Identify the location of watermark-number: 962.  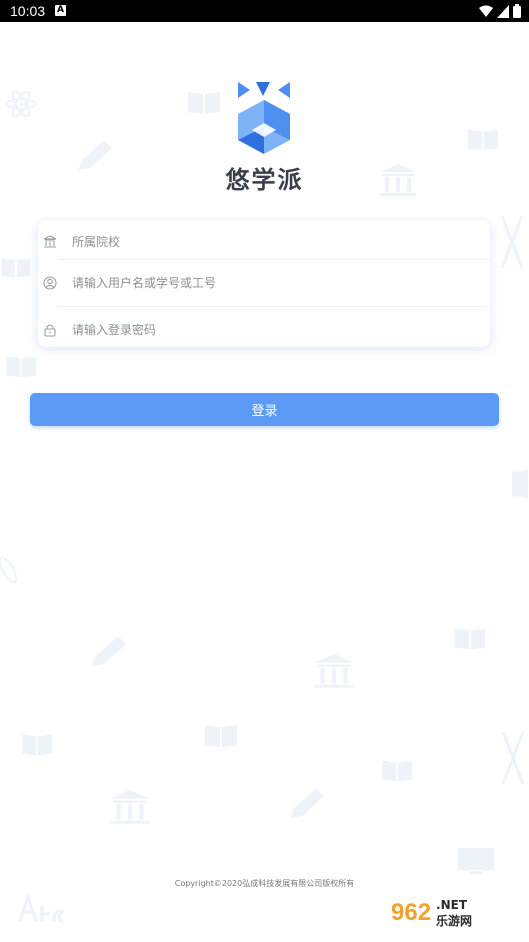
(411, 912).